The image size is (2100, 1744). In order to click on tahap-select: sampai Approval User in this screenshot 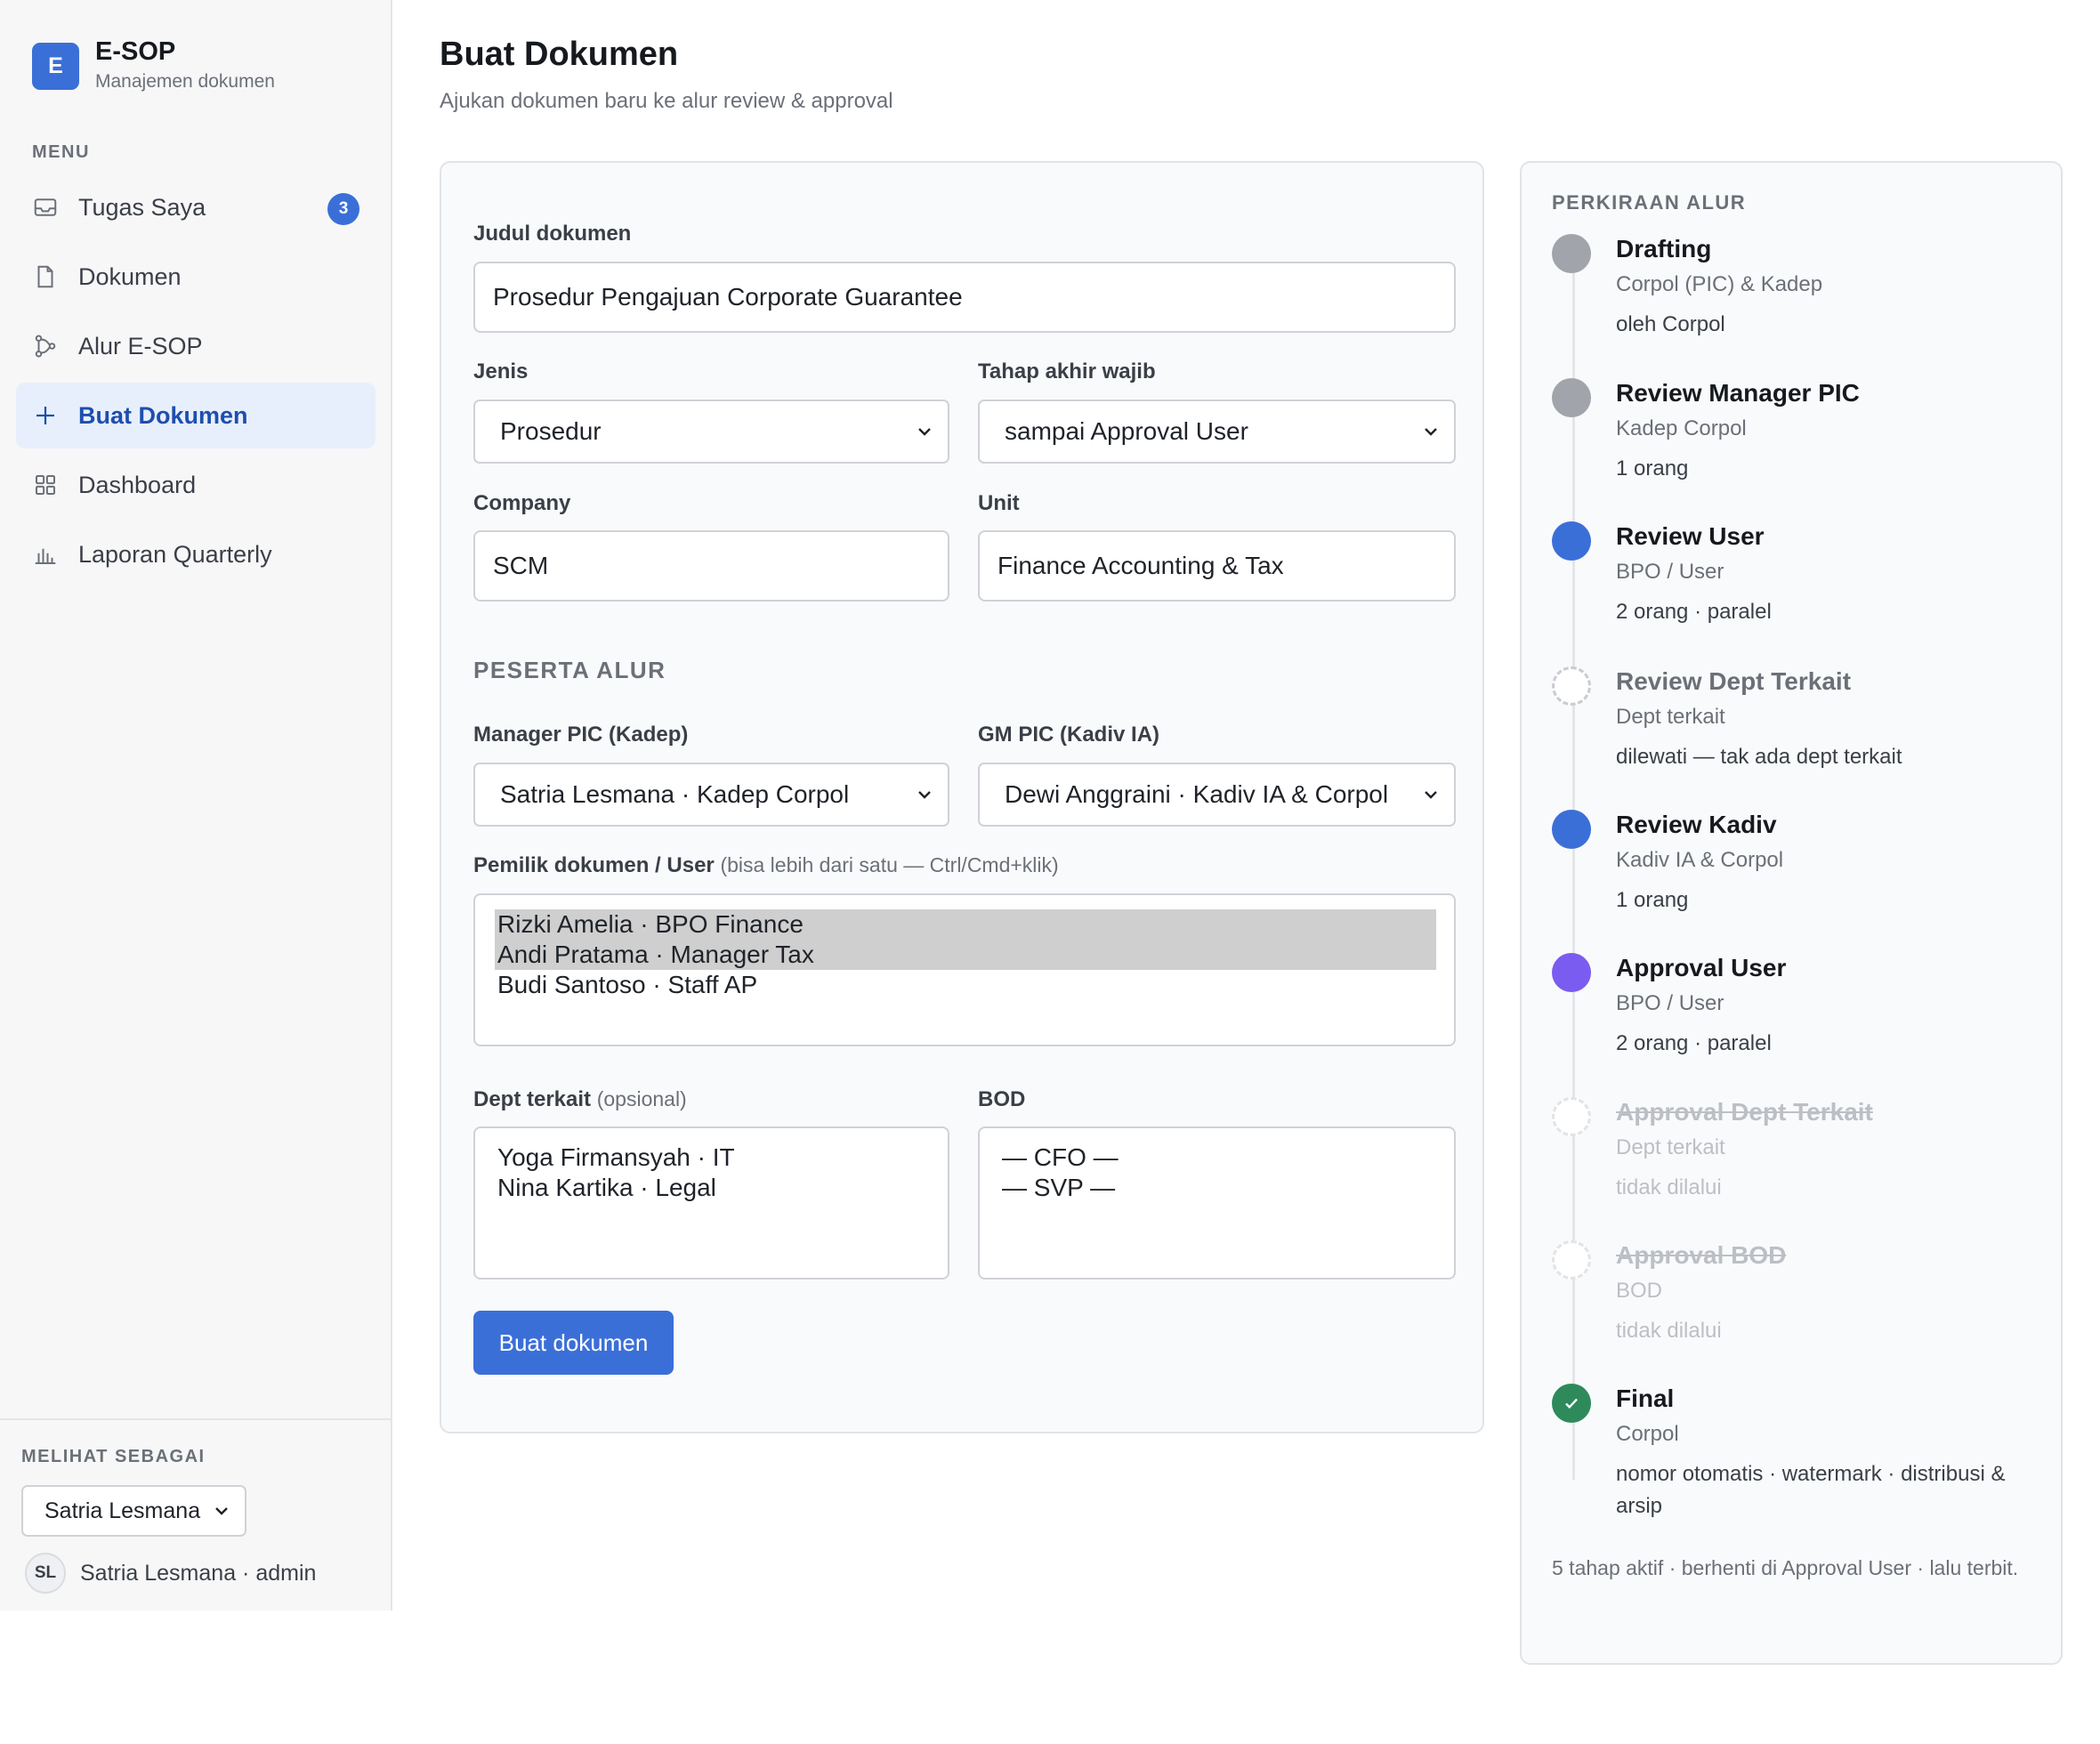, I will do `click(1217, 432)`.